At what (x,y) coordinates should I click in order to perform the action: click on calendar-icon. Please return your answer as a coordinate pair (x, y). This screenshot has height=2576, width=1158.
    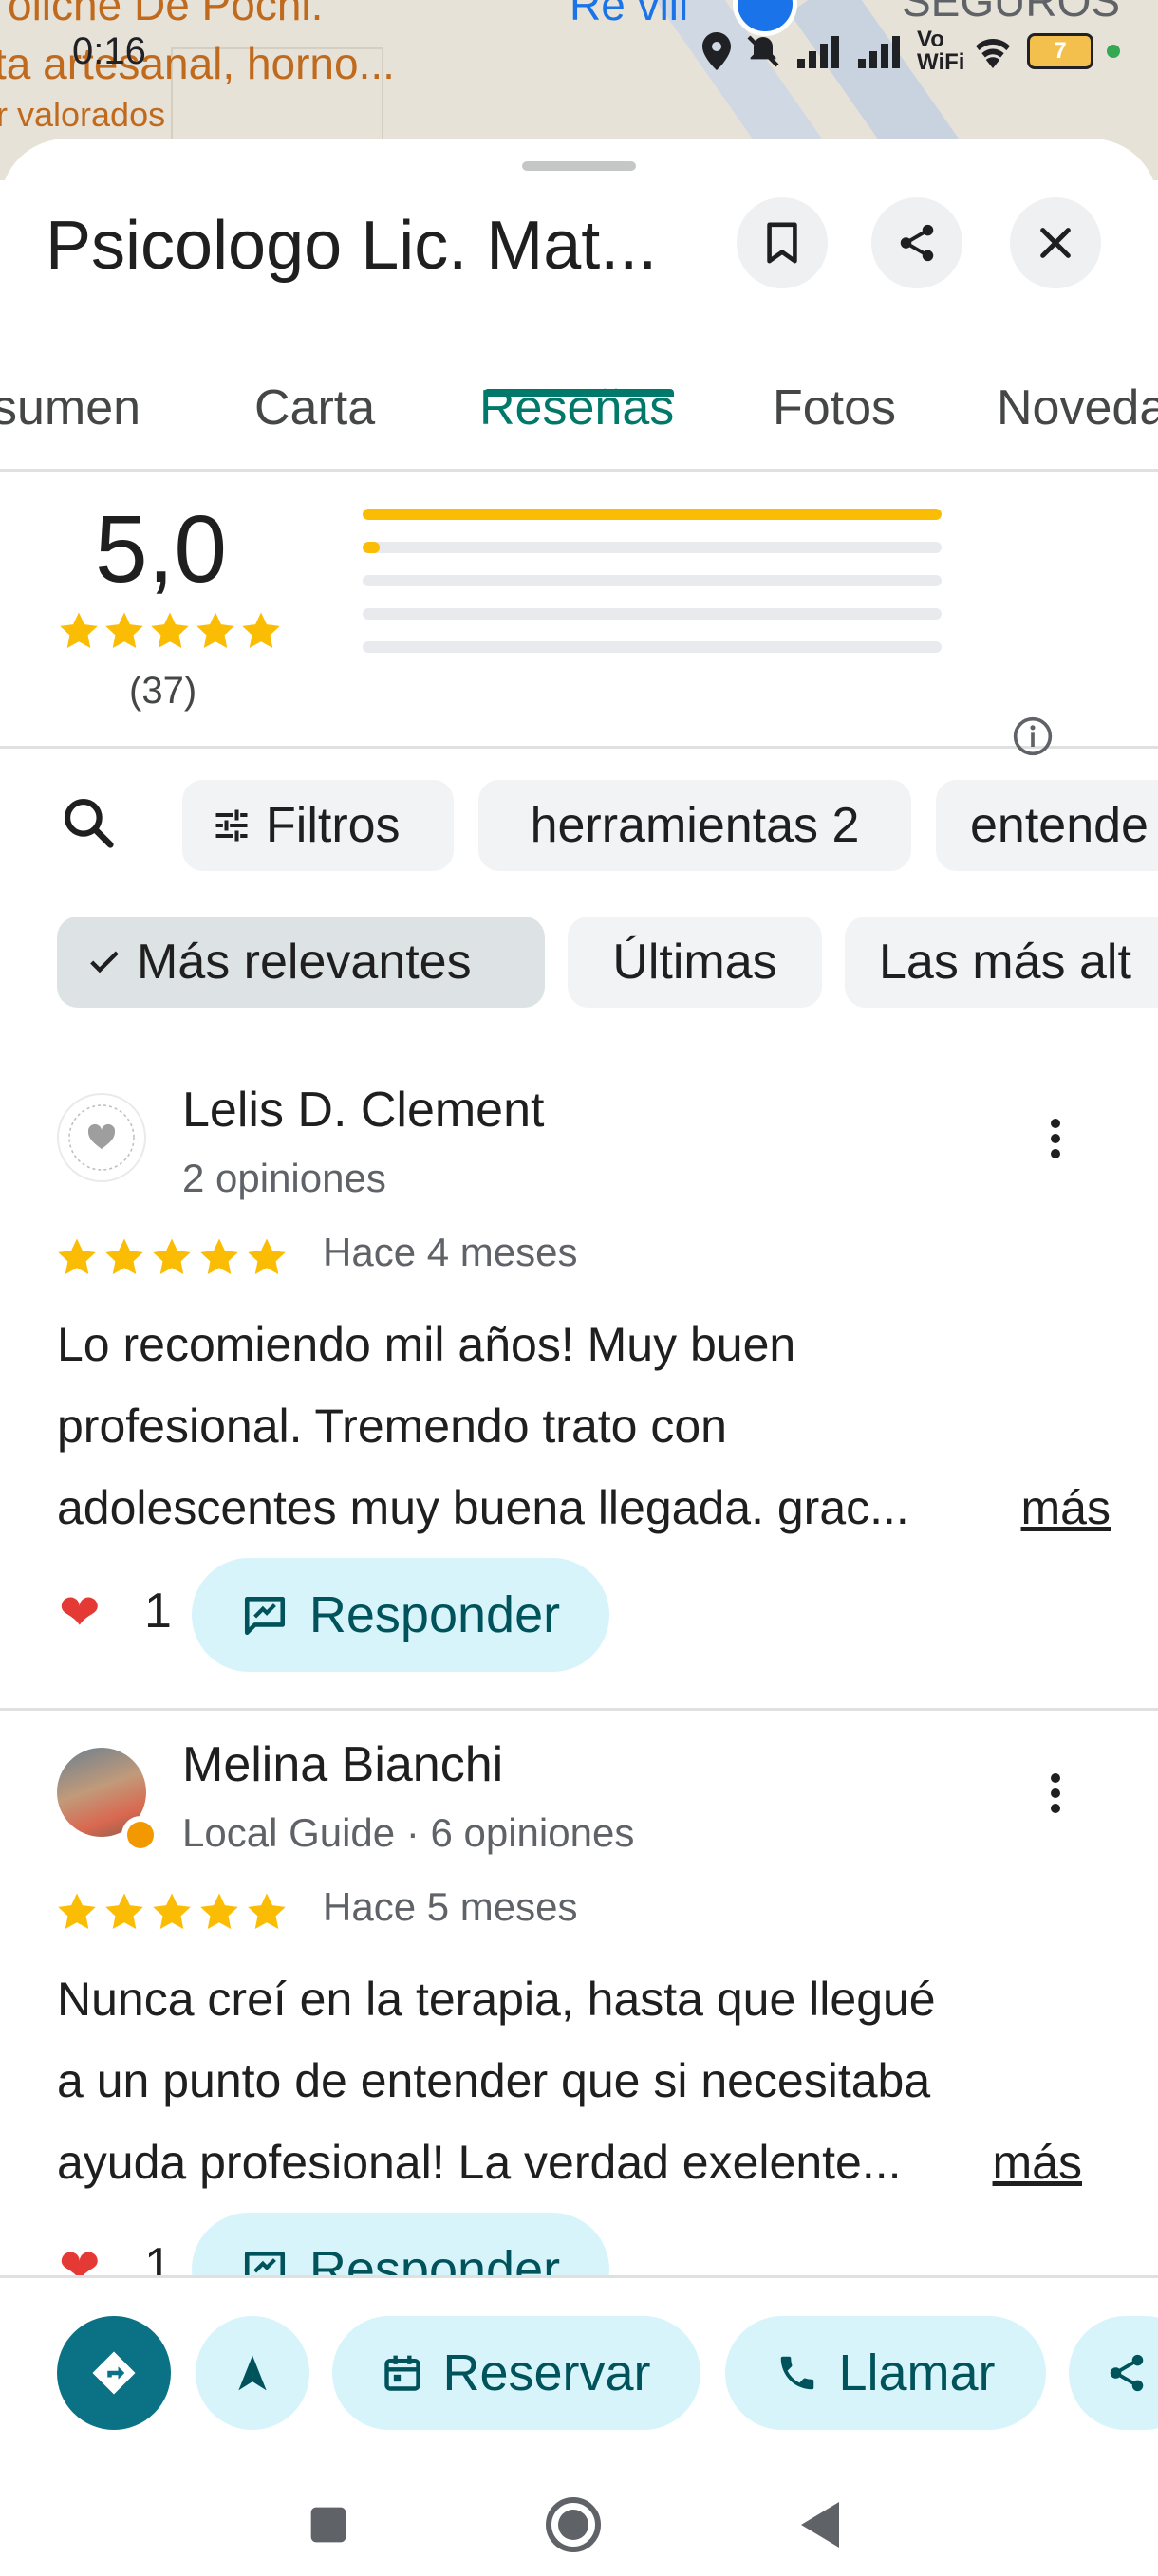
    Looking at the image, I should click on (402, 2373).